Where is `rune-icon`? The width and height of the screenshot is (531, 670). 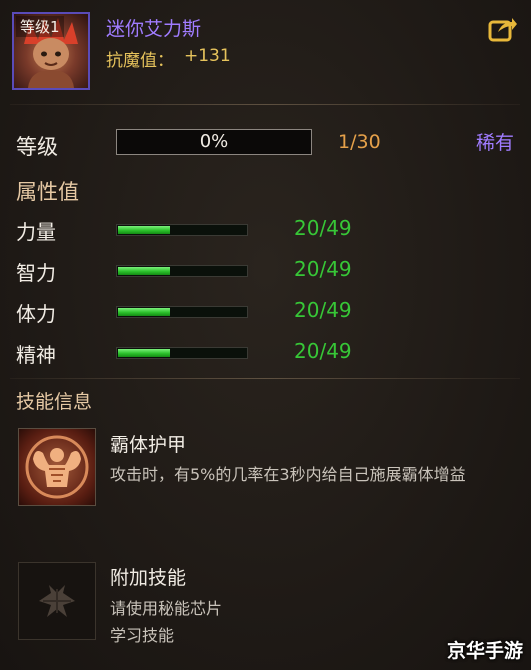 rune-icon is located at coordinates (57, 601).